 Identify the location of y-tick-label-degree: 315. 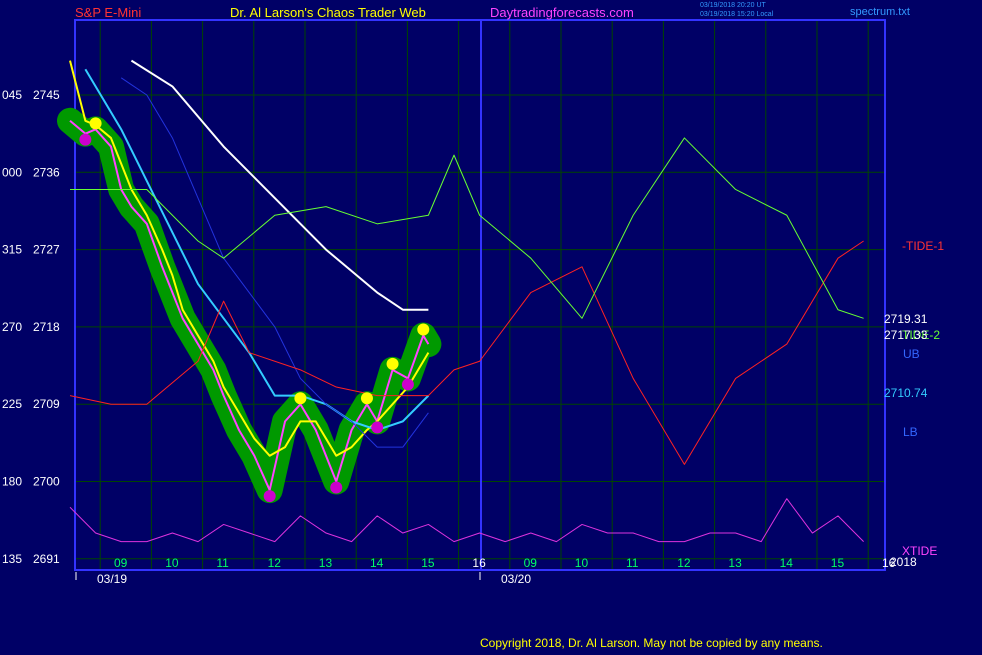
(12, 250).